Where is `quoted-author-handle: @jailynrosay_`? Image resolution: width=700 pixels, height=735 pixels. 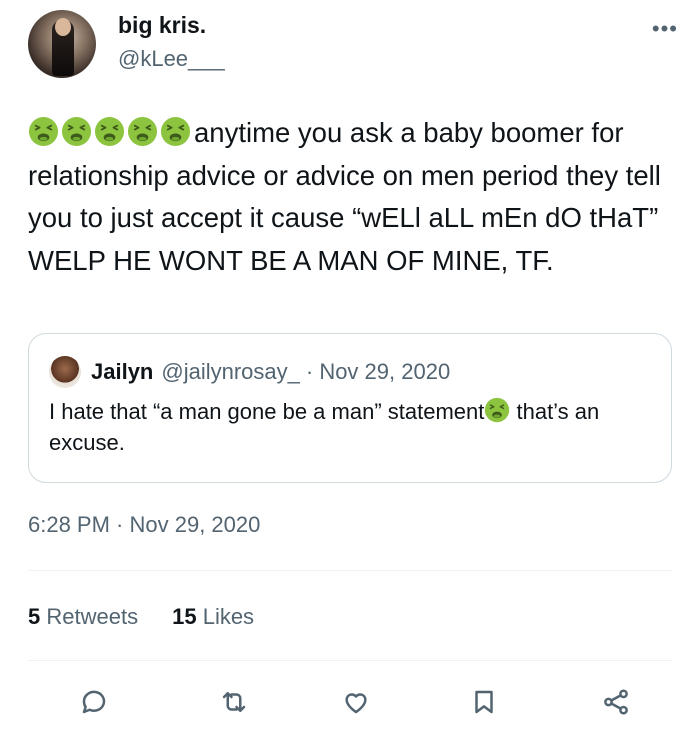
quoted-author-handle: @jailynrosay_ is located at coordinates (230, 371).